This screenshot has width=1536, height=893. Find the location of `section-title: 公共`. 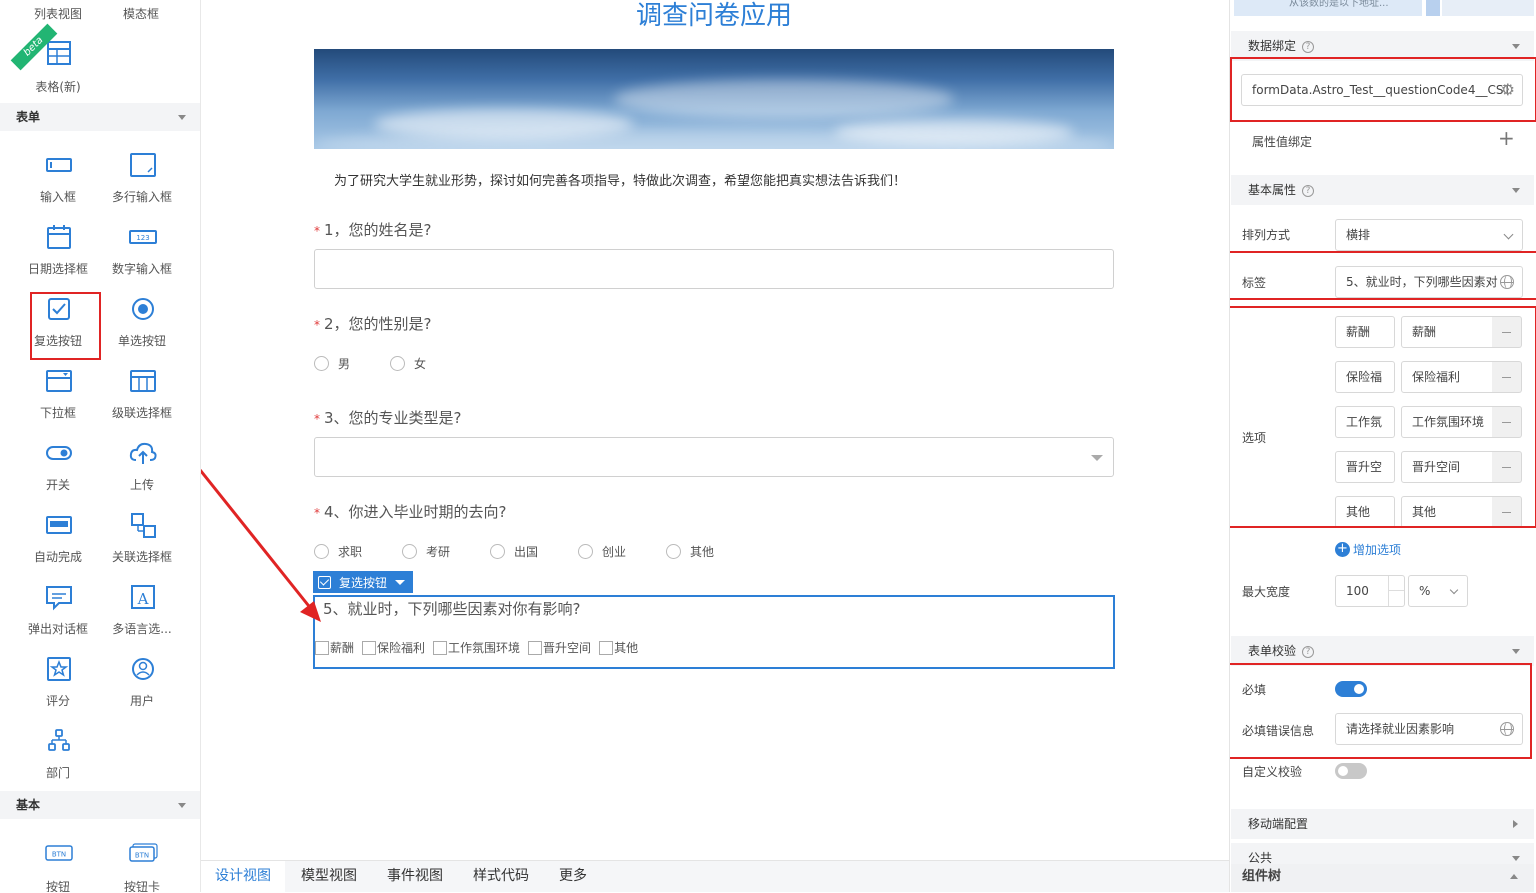

section-title: 公共 is located at coordinates (1260, 858).